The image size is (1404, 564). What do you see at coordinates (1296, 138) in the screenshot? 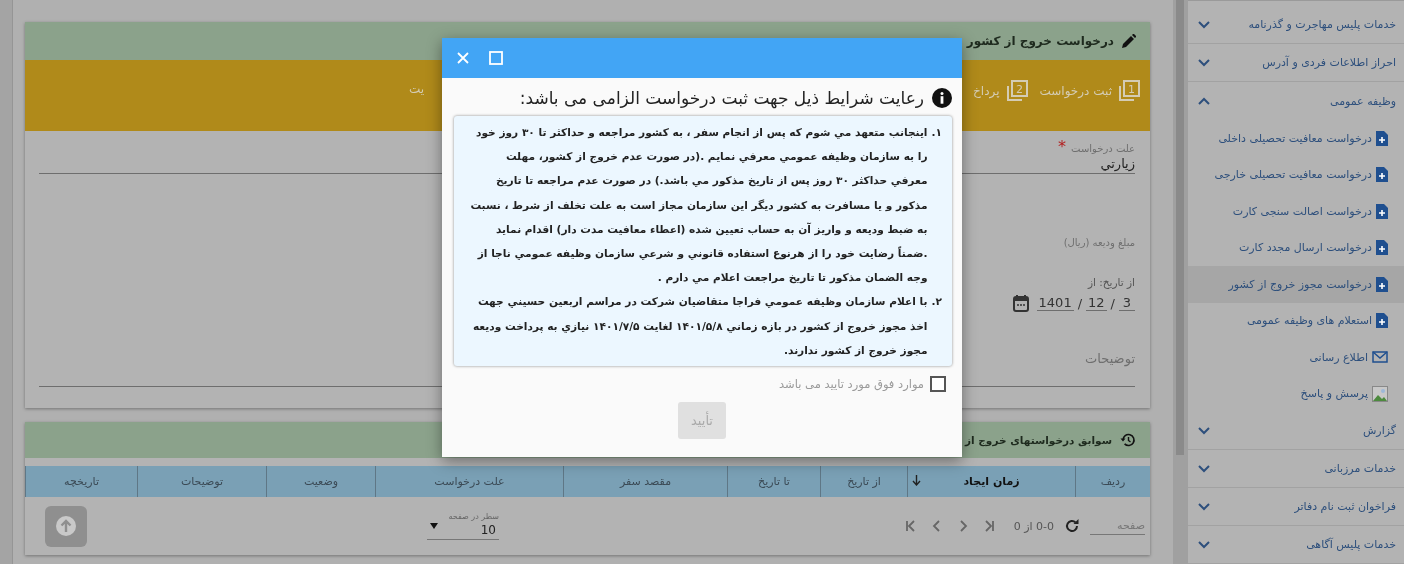
I see `menu-item: درخواست معافیت تحصیلی داخلی` at bounding box center [1296, 138].